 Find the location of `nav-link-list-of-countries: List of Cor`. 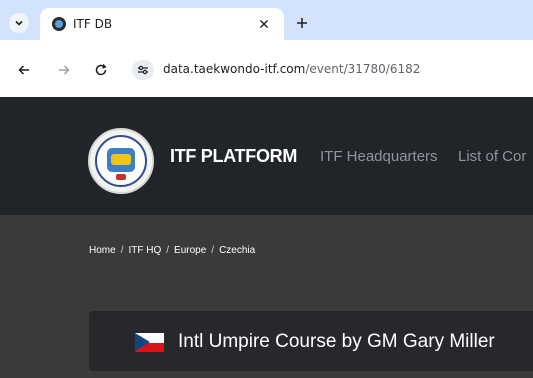

nav-link-list-of-countries: List of Cor is located at coordinates (492, 156).